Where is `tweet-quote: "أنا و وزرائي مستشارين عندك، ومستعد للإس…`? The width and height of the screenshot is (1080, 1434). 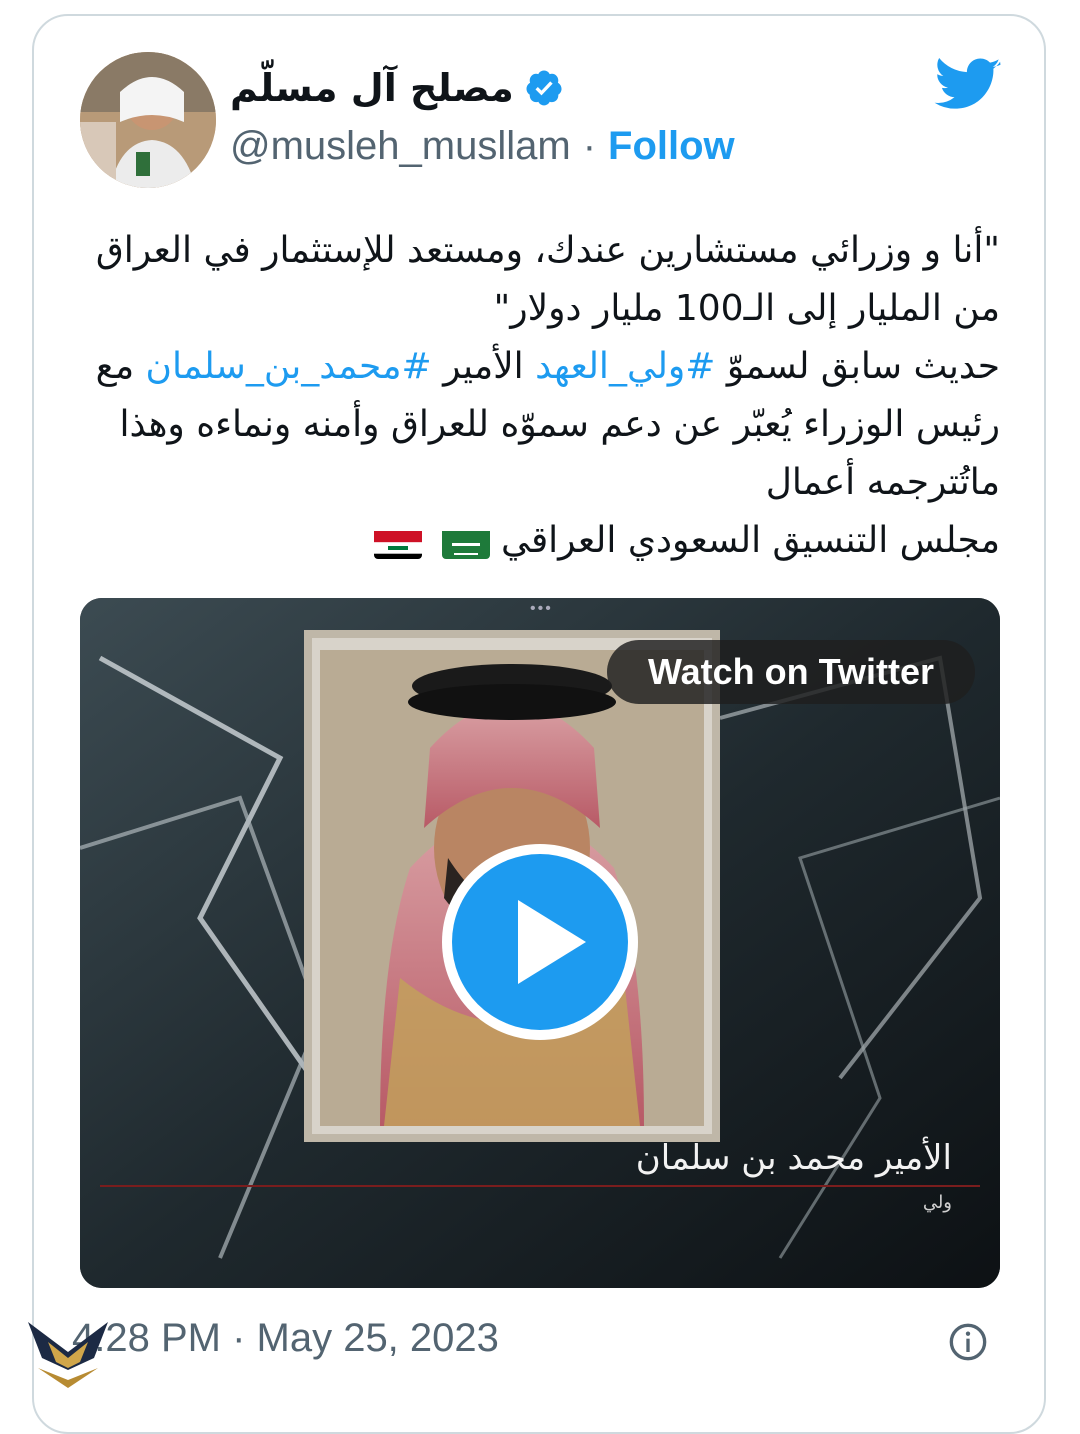 tweet-quote: "أنا و وزرائي مستشارين عندك، ومستعد للإس… is located at coordinates (547, 279).